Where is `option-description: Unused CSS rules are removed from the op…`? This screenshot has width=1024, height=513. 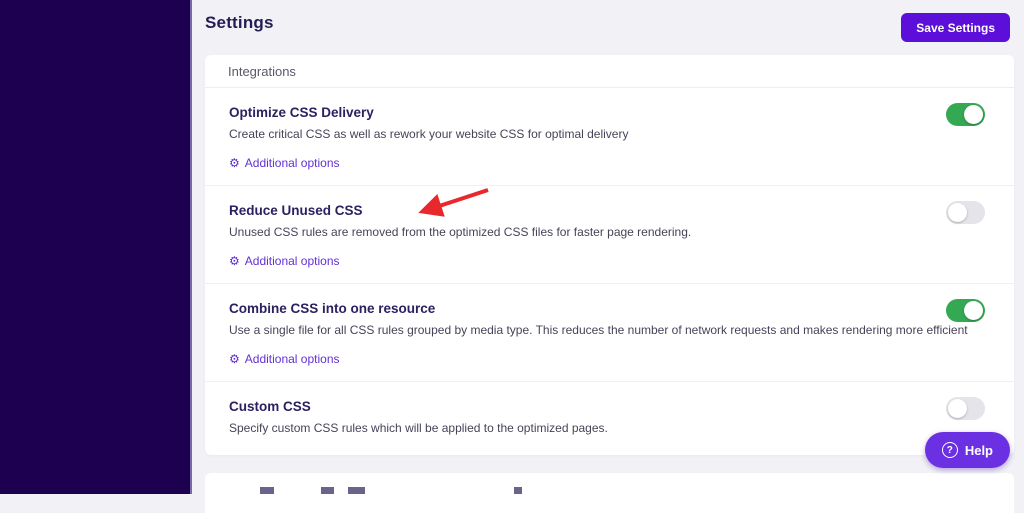 option-description: Unused CSS rules are removed from the op… is located at coordinates (460, 232).